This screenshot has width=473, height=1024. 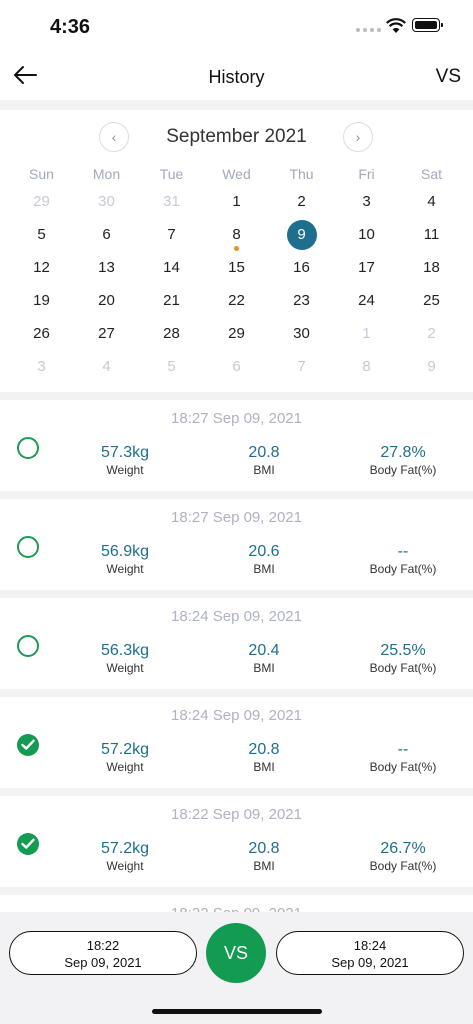 What do you see at coordinates (448, 77) in the screenshot?
I see `vs-nav-button: VS` at bounding box center [448, 77].